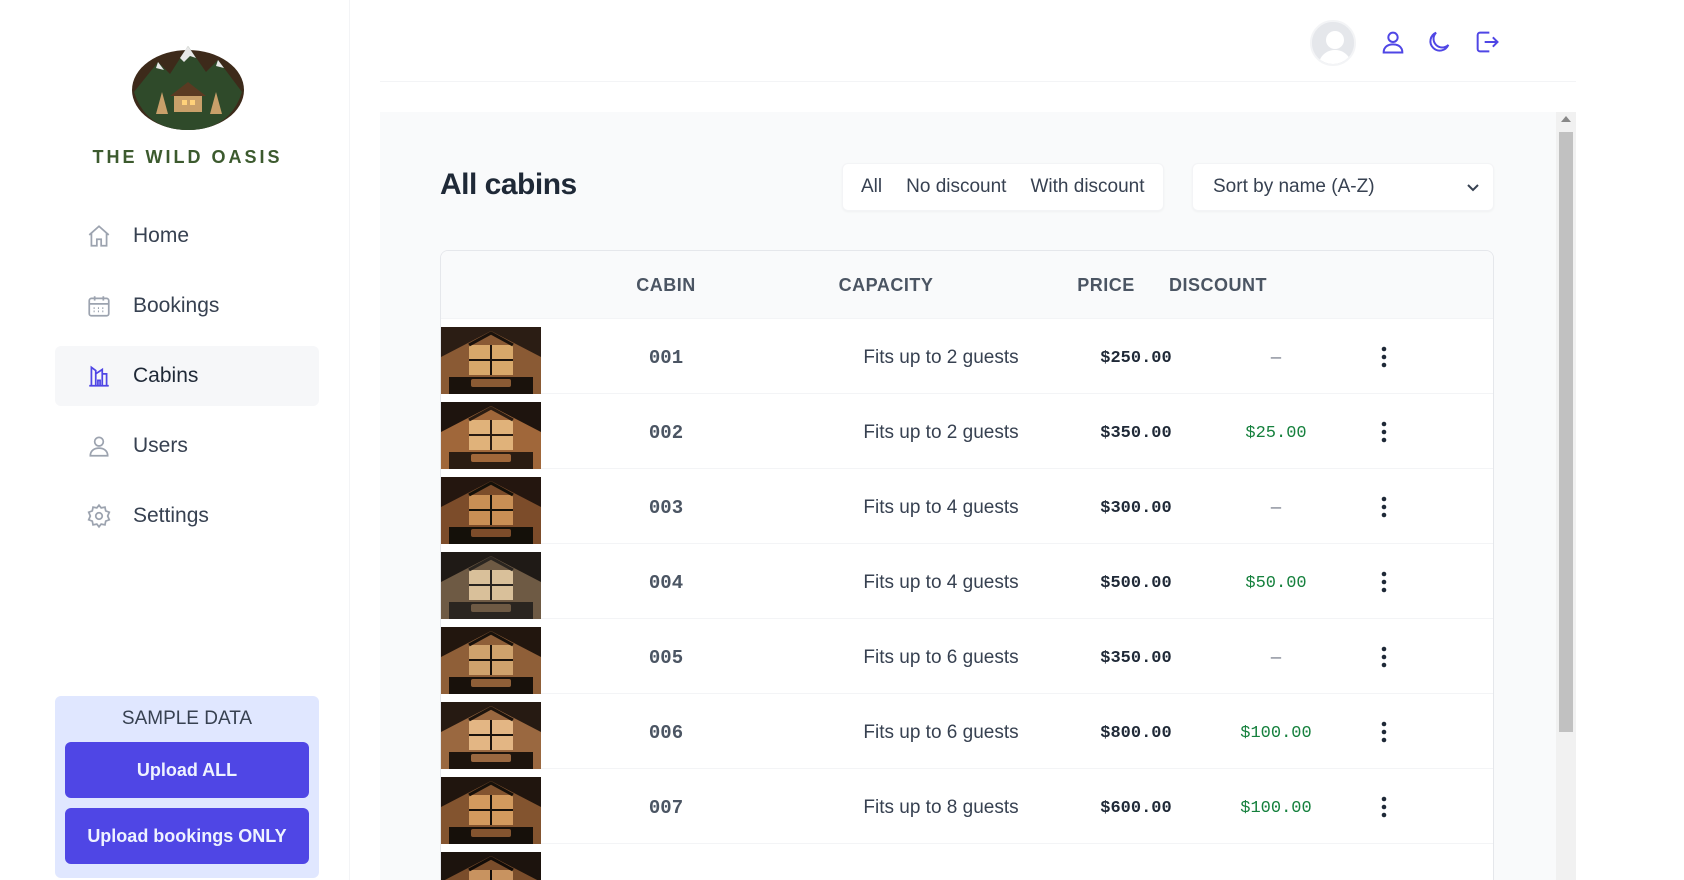  I want to click on nav-item-cabins: Cabins, so click(187, 376).